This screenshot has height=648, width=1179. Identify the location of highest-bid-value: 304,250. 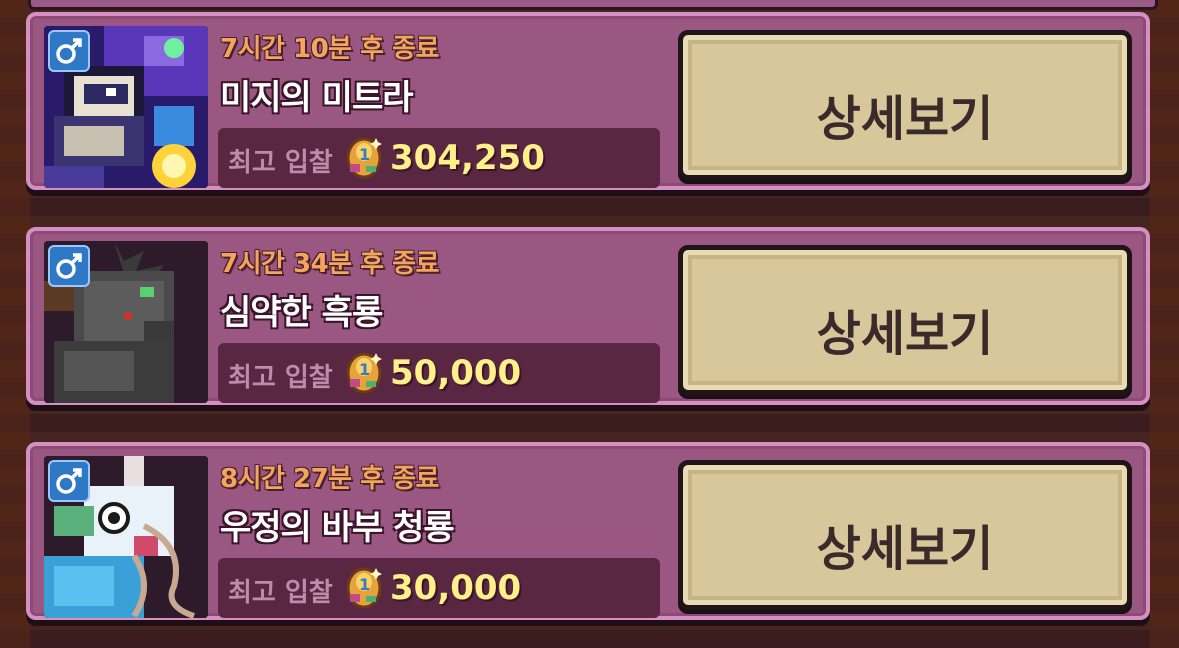
(467, 158).